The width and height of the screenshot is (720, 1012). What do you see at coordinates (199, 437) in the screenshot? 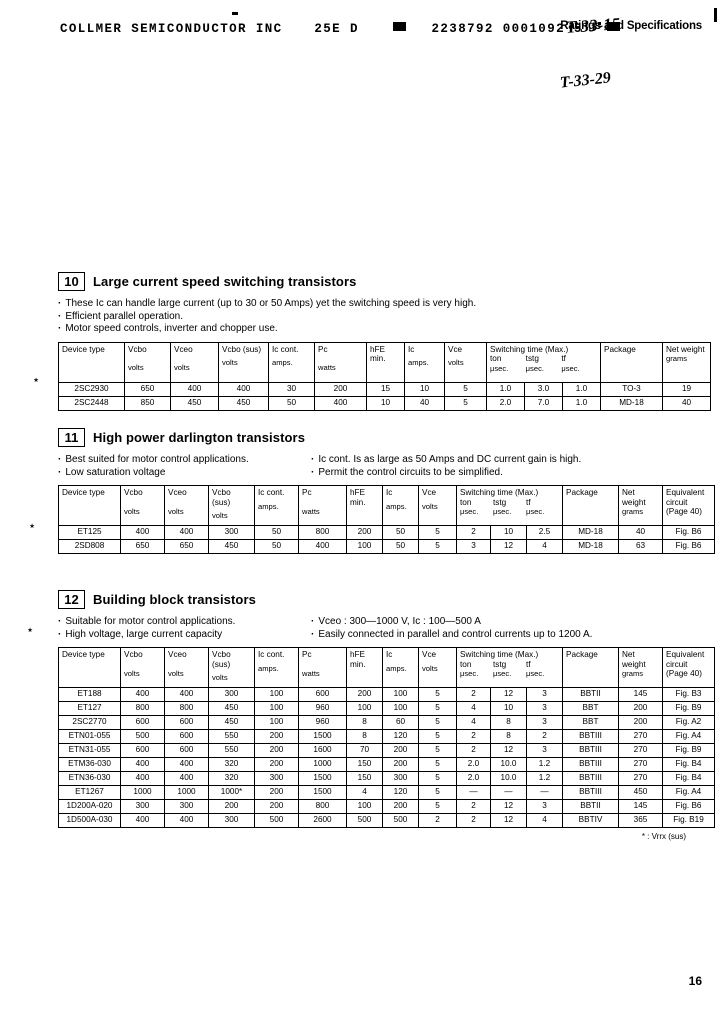
I see `section-11-title: High power darlington transistors` at bounding box center [199, 437].